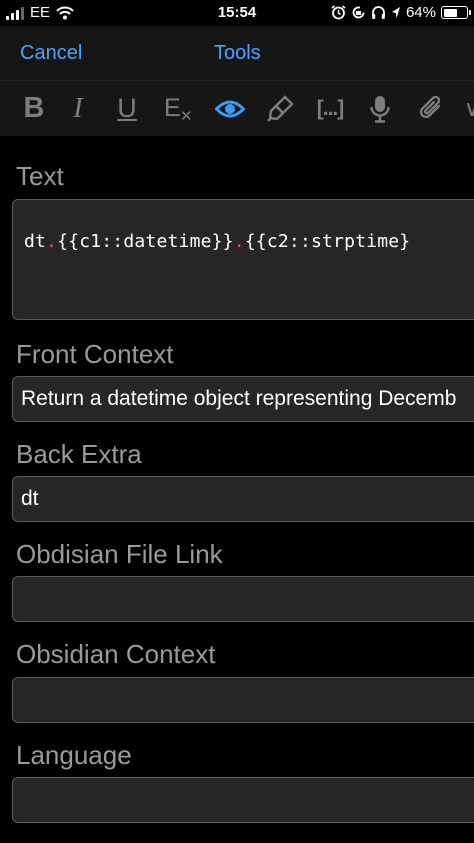 The height and width of the screenshot is (843, 474). Describe the element at coordinates (243, 700) in the screenshot. I see `obsidian-context-field` at that location.